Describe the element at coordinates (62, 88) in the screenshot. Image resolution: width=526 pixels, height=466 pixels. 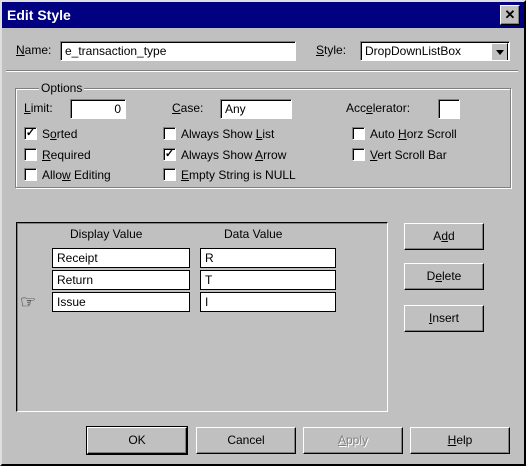
I see `options-legend: Options` at that location.